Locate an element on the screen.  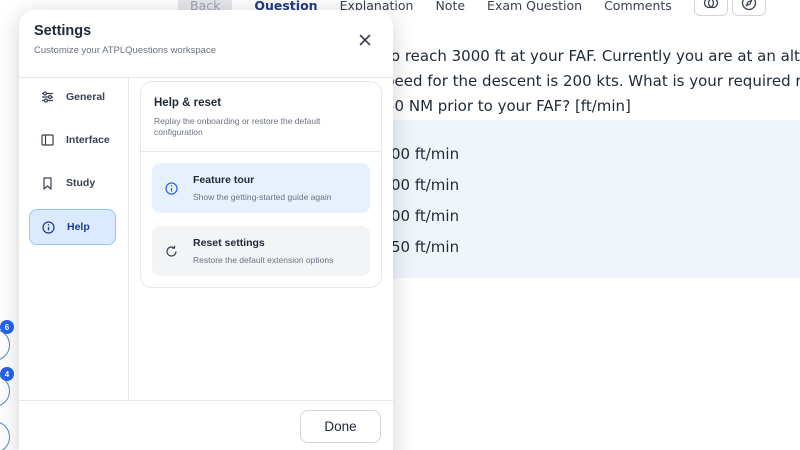
sidebar-item-interface: Interface is located at coordinates (72, 140).